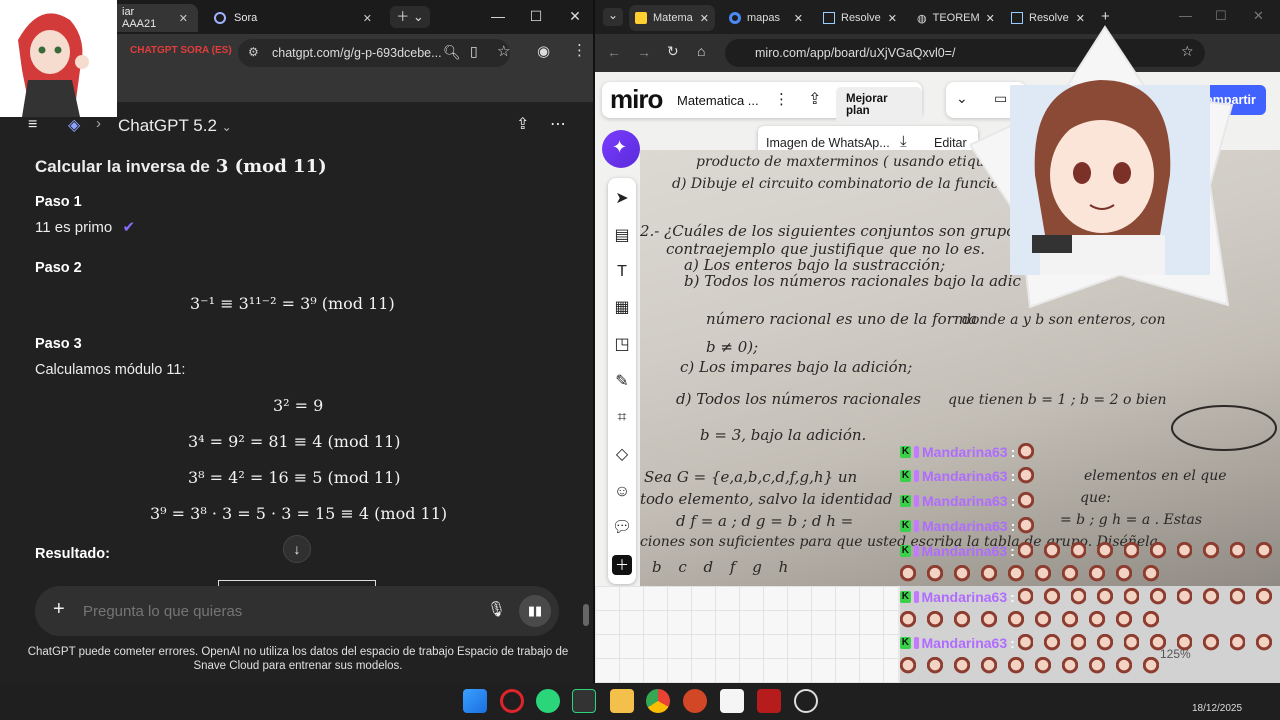  Describe the element at coordinates (59, 609) in the screenshot. I see `plus-icon: +` at that location.